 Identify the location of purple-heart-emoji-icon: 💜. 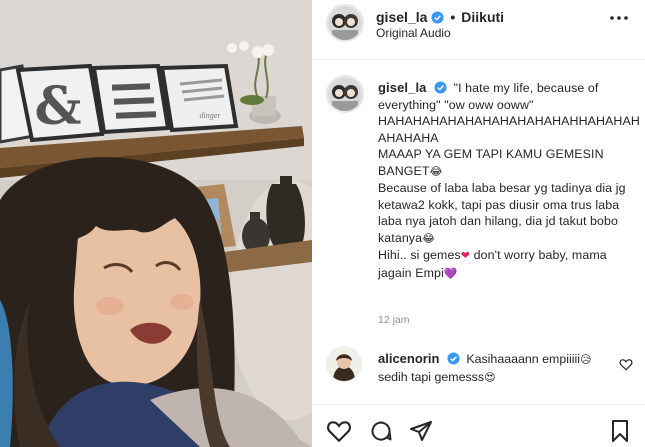
(450, 273).